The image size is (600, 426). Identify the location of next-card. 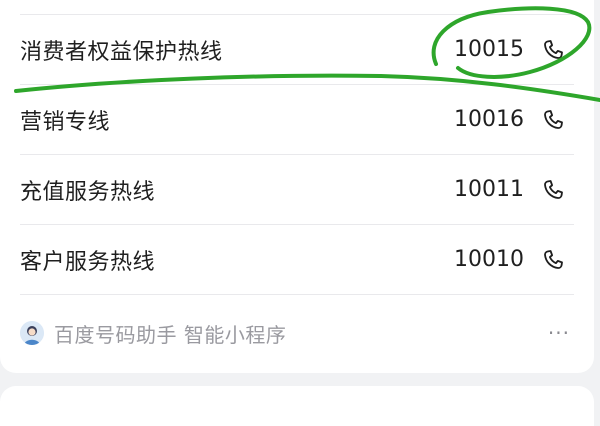
(297, 406).